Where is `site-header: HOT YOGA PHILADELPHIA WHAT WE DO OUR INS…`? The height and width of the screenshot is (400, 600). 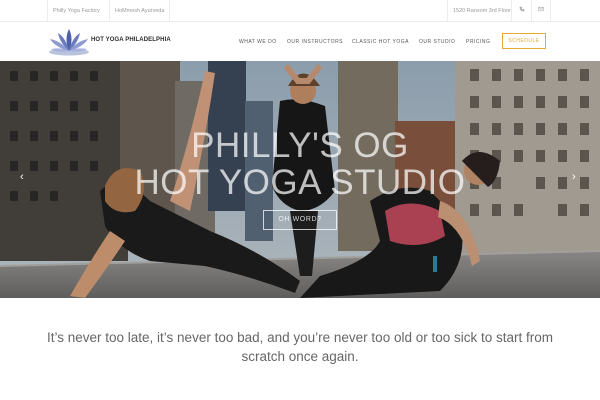 site-header: HOT YOGA PHILADELPHIA WHAT WE DO OUR INS… is located at coordinates (300, 41).